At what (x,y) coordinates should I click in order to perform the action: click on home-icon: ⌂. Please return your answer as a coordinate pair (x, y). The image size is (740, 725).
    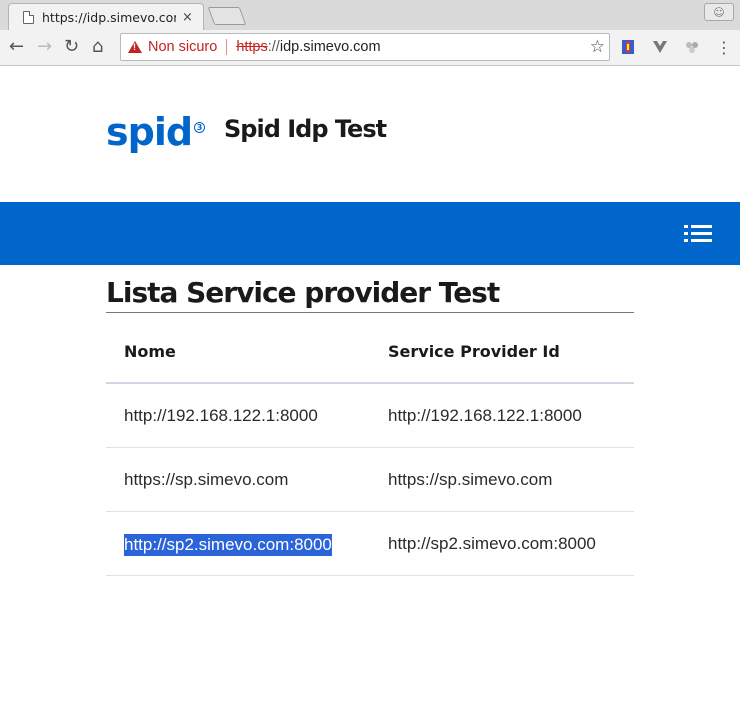
    Looking at the image, I should click on (97, 47).